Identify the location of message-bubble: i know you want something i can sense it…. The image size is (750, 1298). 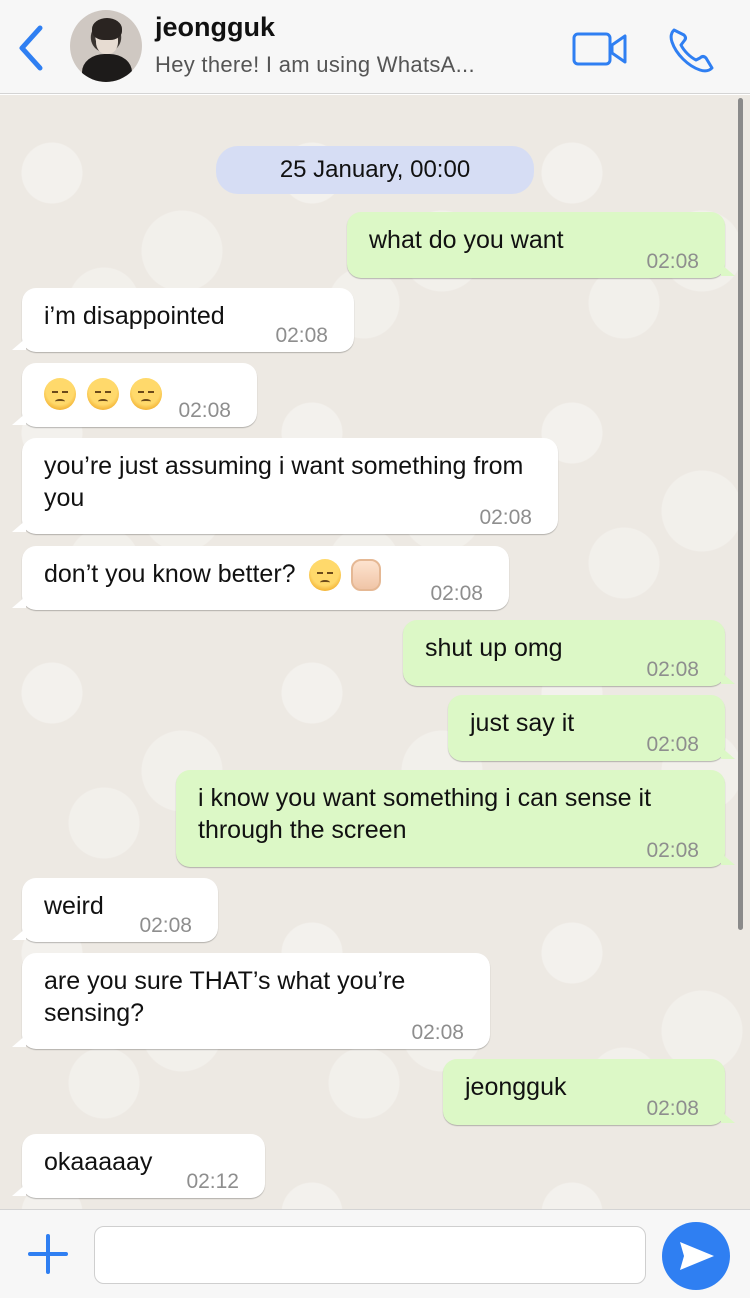
(455, 818).